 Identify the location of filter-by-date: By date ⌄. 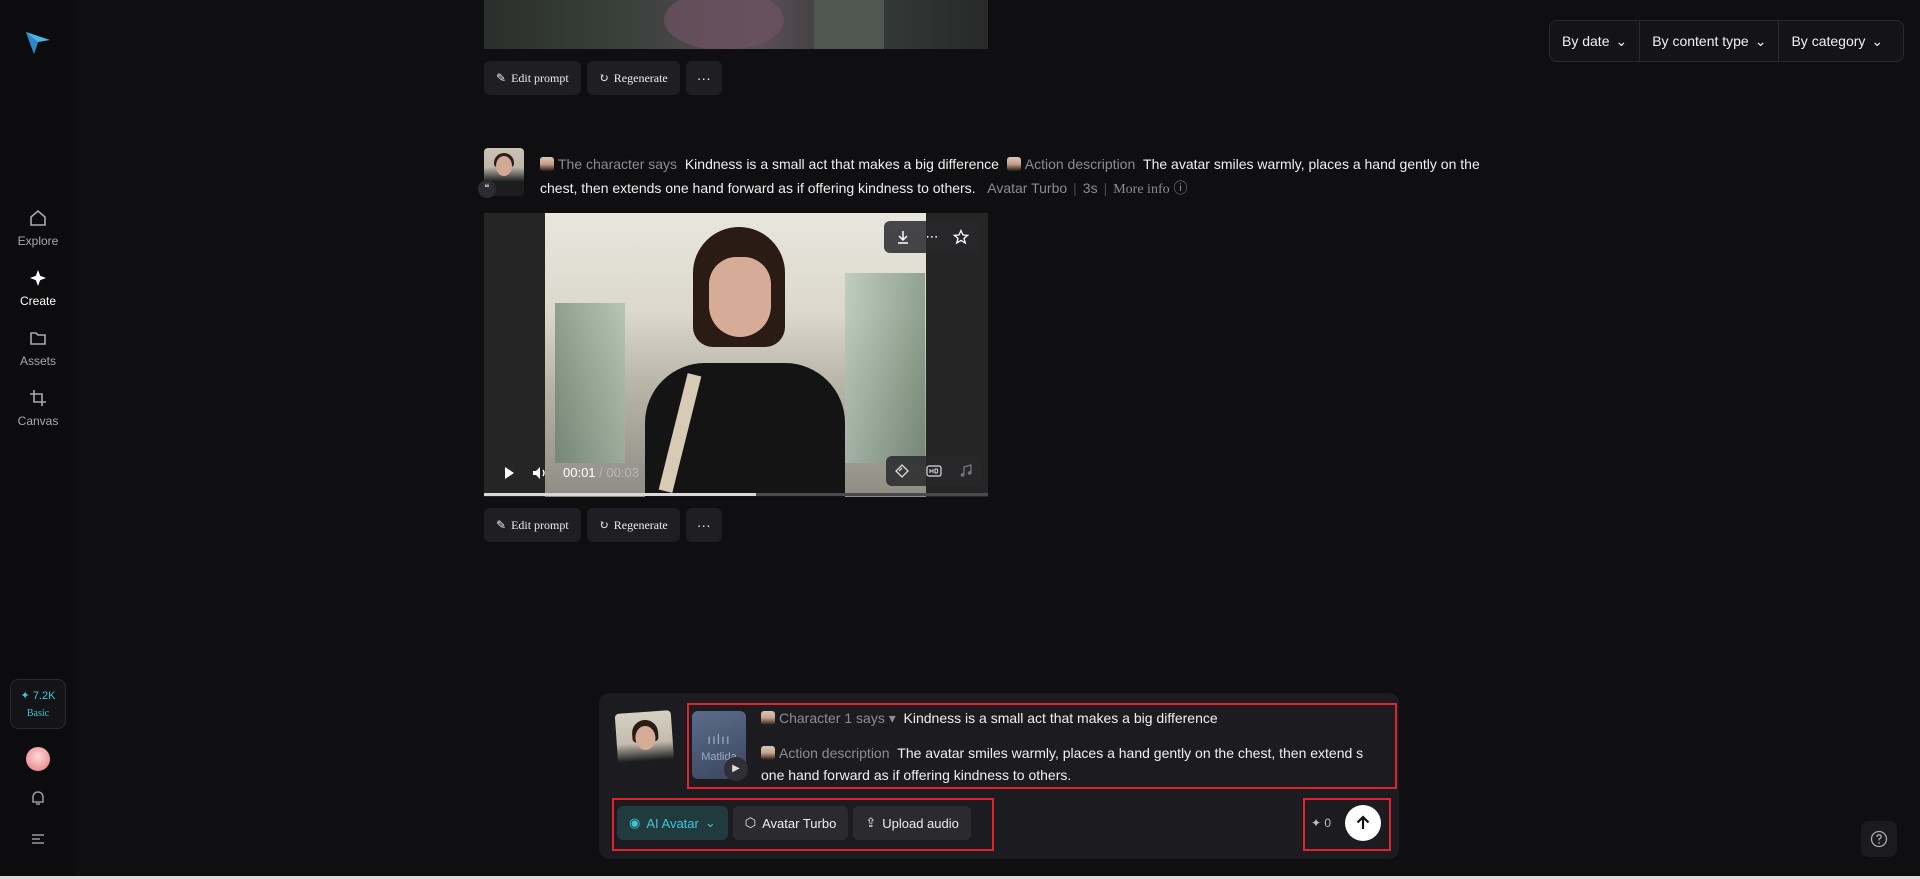
(1594, 41).